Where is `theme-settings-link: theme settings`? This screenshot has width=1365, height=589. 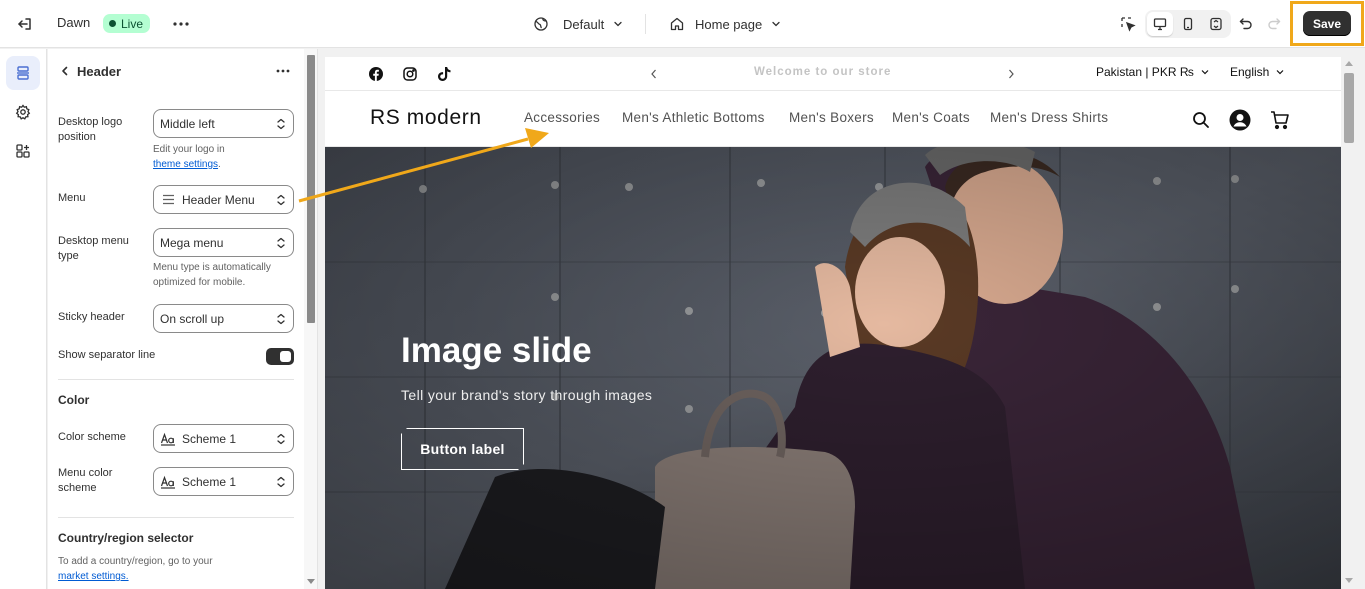 theme-settings-link: theme settings is located at coordinates (185, 164).